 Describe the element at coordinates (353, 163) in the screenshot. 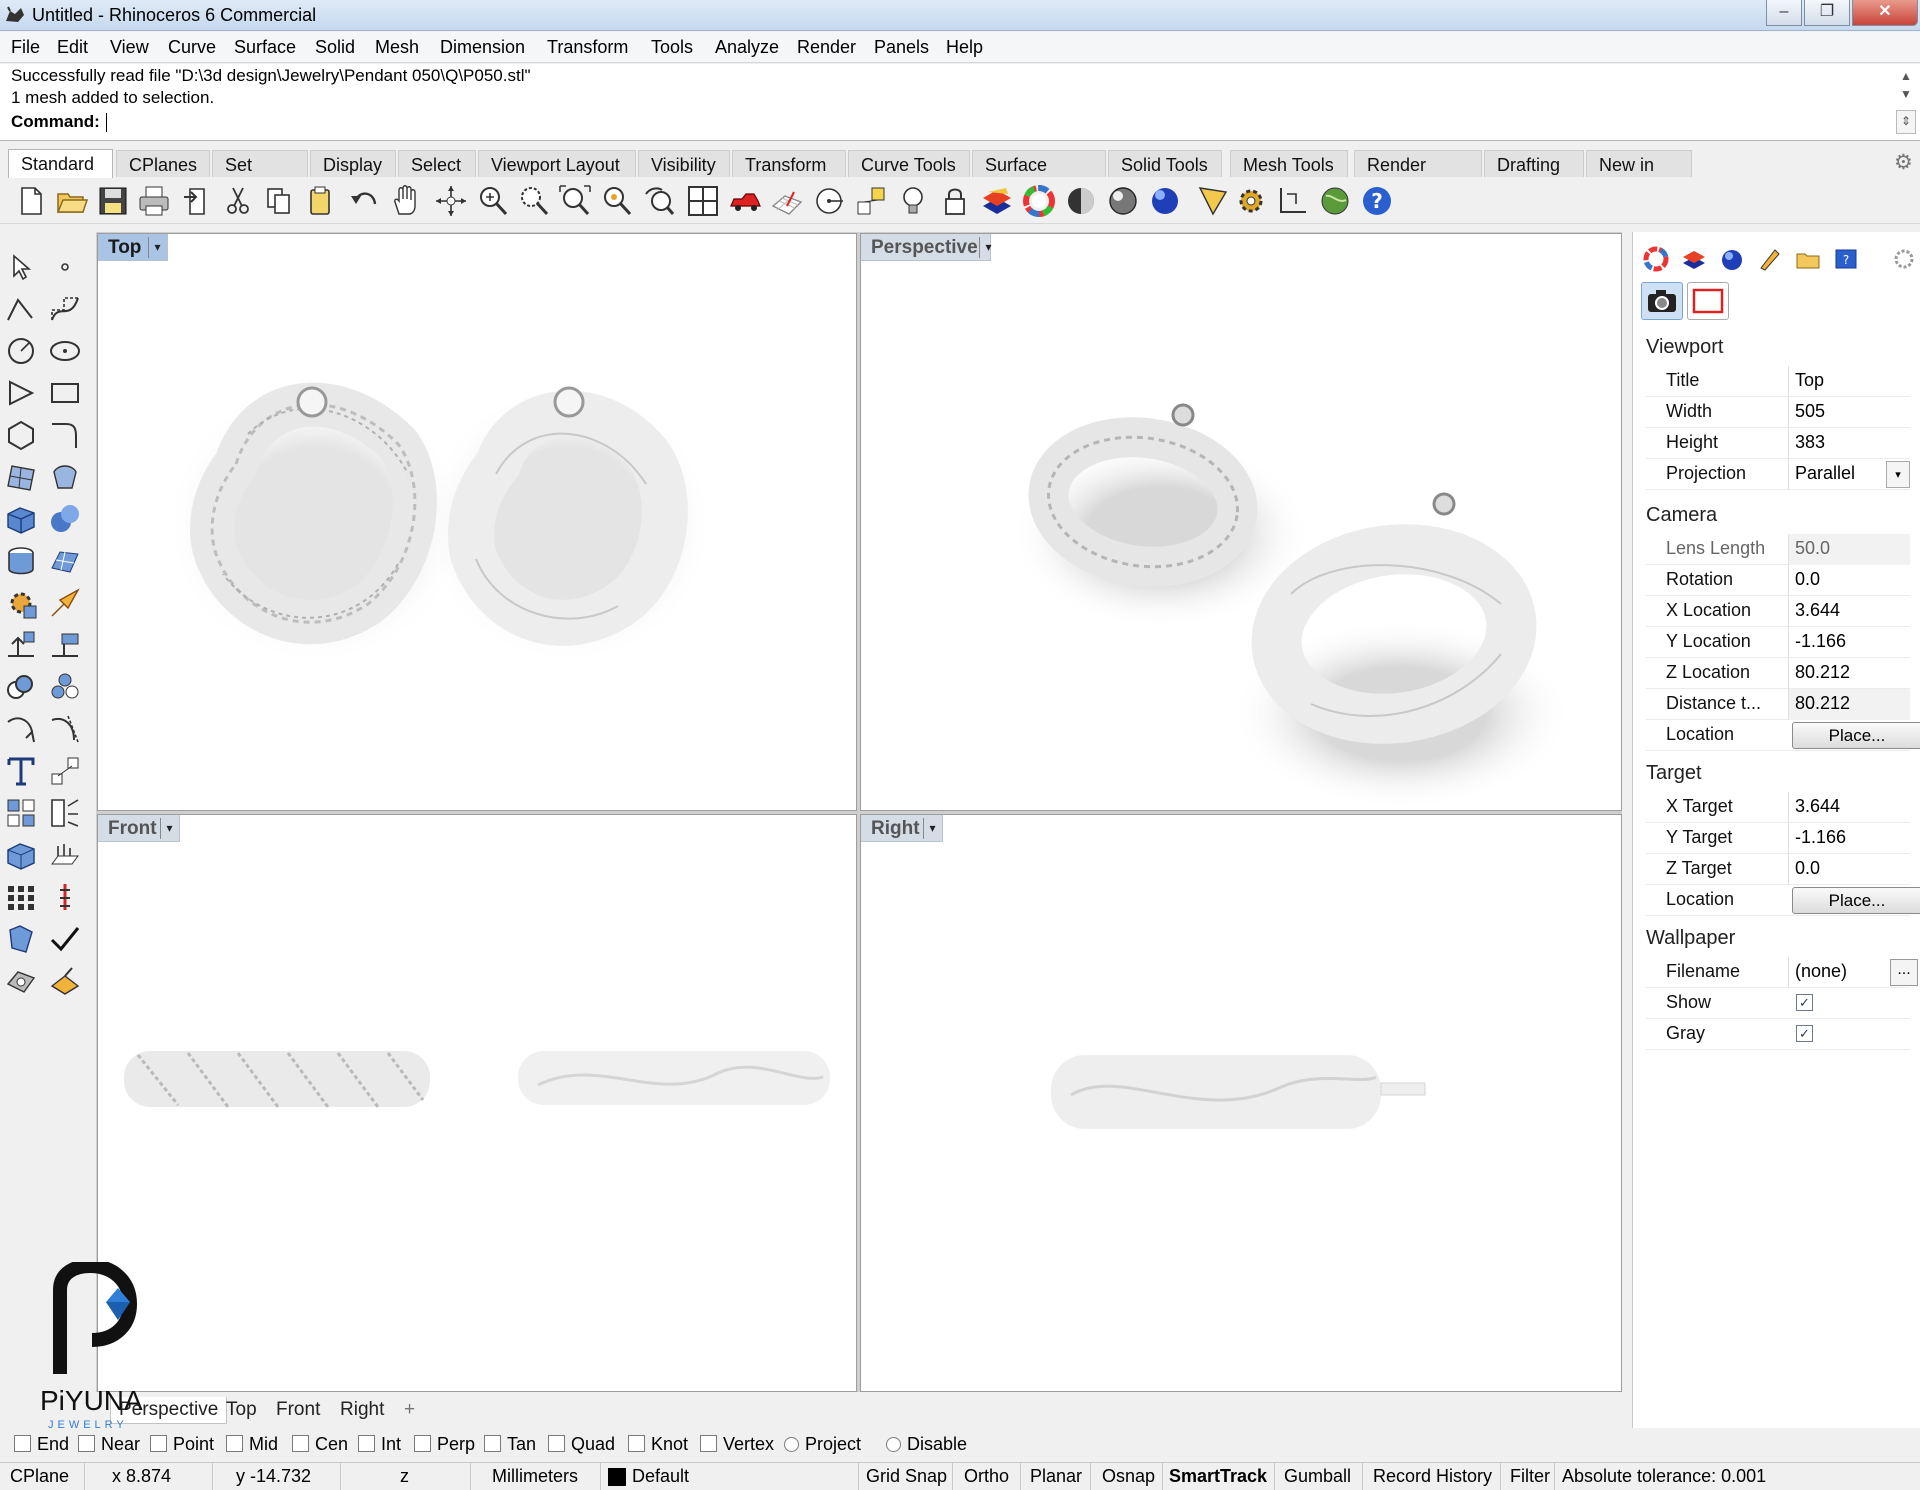

I see `tab-display: Display` at that location.